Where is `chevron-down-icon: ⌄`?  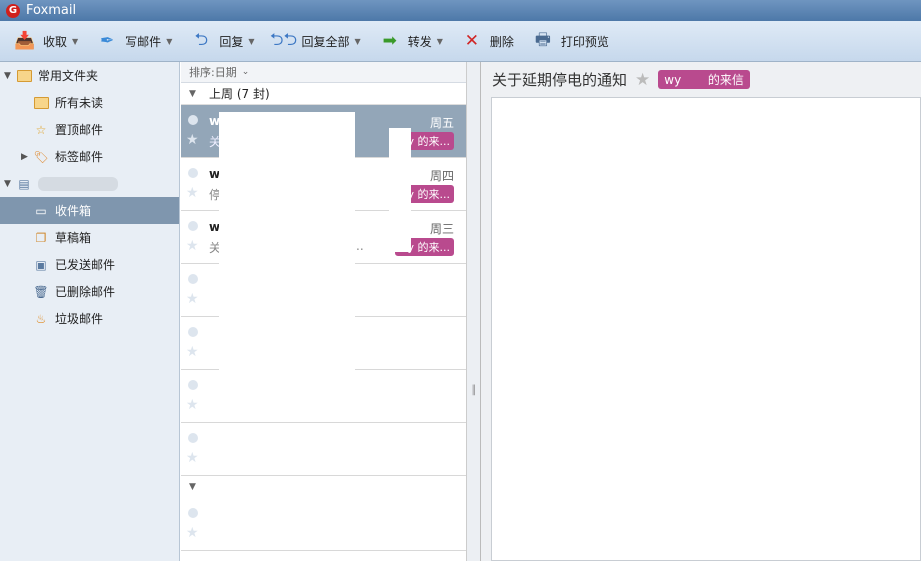 chevron-down-icon: ⌄ is located at coordinates (245, 72).